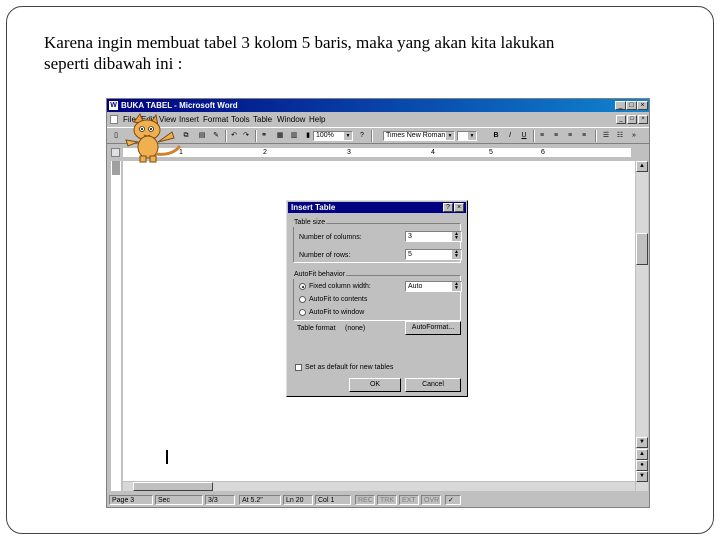 The image size is (720, 540). I want to click on document-icon, so click(114, 119).